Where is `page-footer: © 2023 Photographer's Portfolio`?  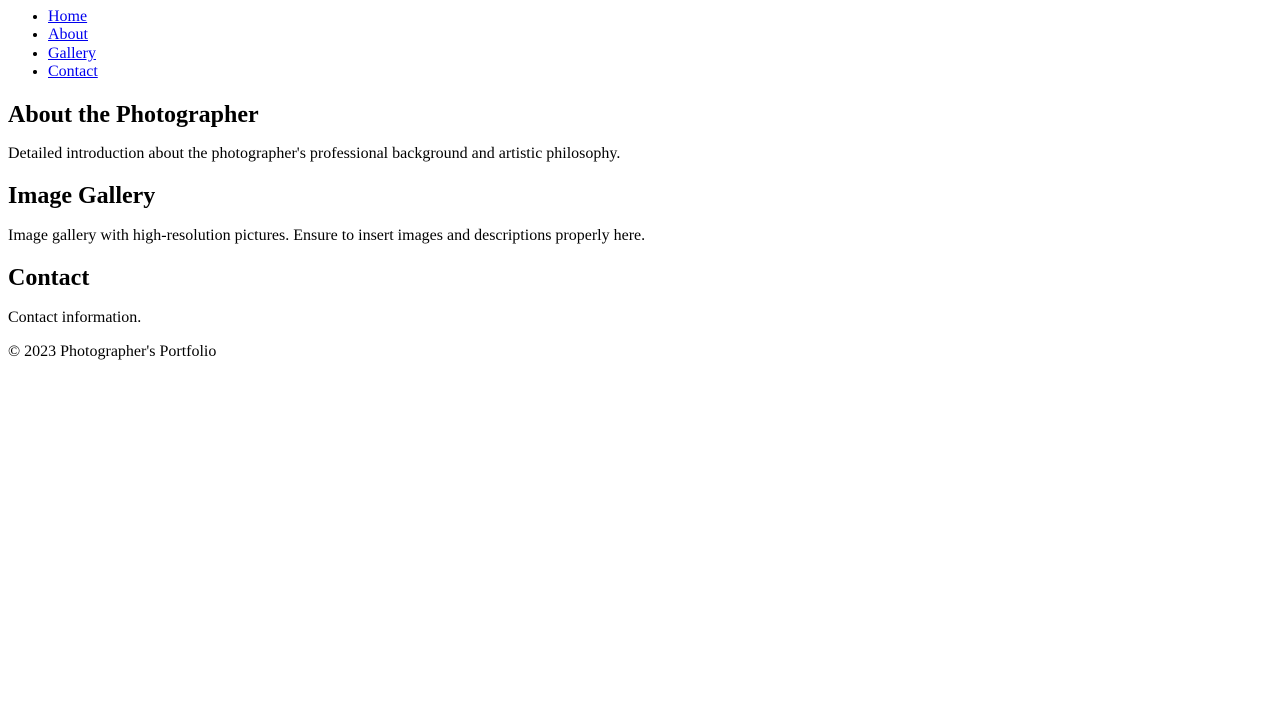 page-footer: © 2023 Photographer's Portfolio is located at coordinates (640, 352).